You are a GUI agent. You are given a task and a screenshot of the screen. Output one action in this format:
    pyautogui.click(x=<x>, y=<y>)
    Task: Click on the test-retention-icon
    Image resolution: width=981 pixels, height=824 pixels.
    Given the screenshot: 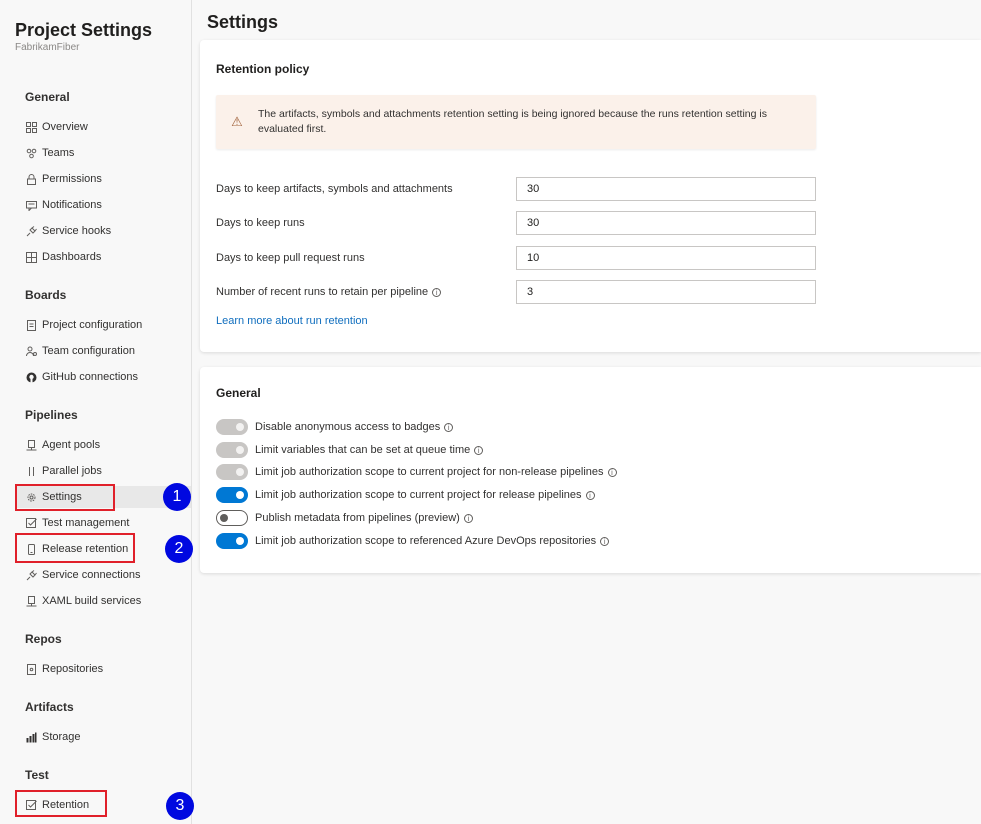 What is the action you would take?
    pyautogui.click(x=31, y=805)
    